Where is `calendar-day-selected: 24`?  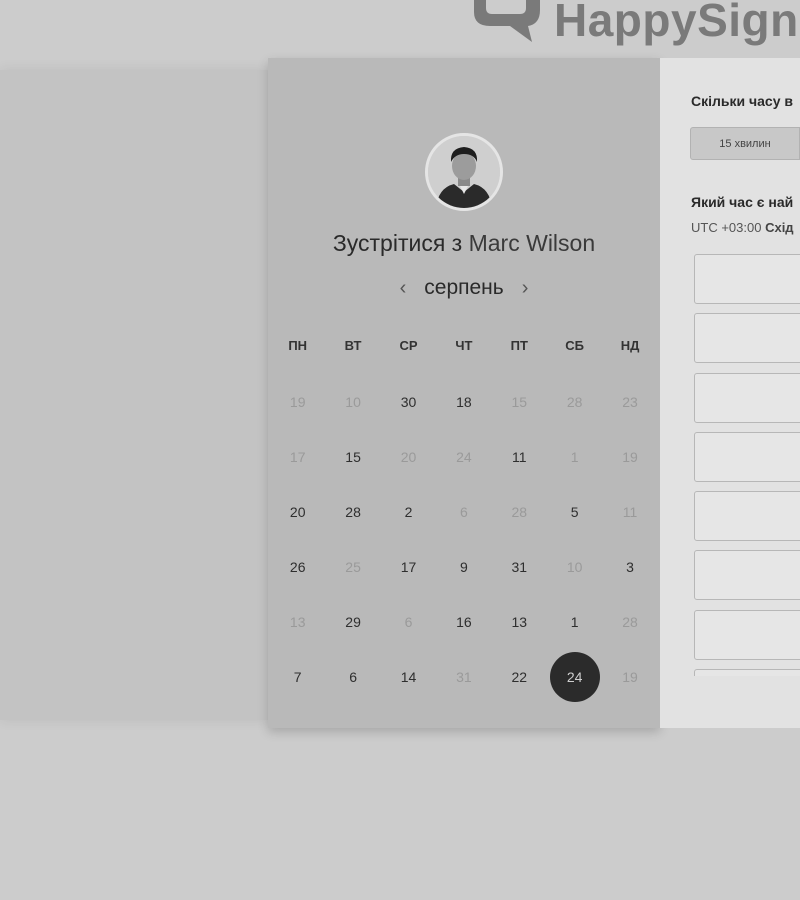
calendar-day-selected: 24 is located at coordinates (574, 676).